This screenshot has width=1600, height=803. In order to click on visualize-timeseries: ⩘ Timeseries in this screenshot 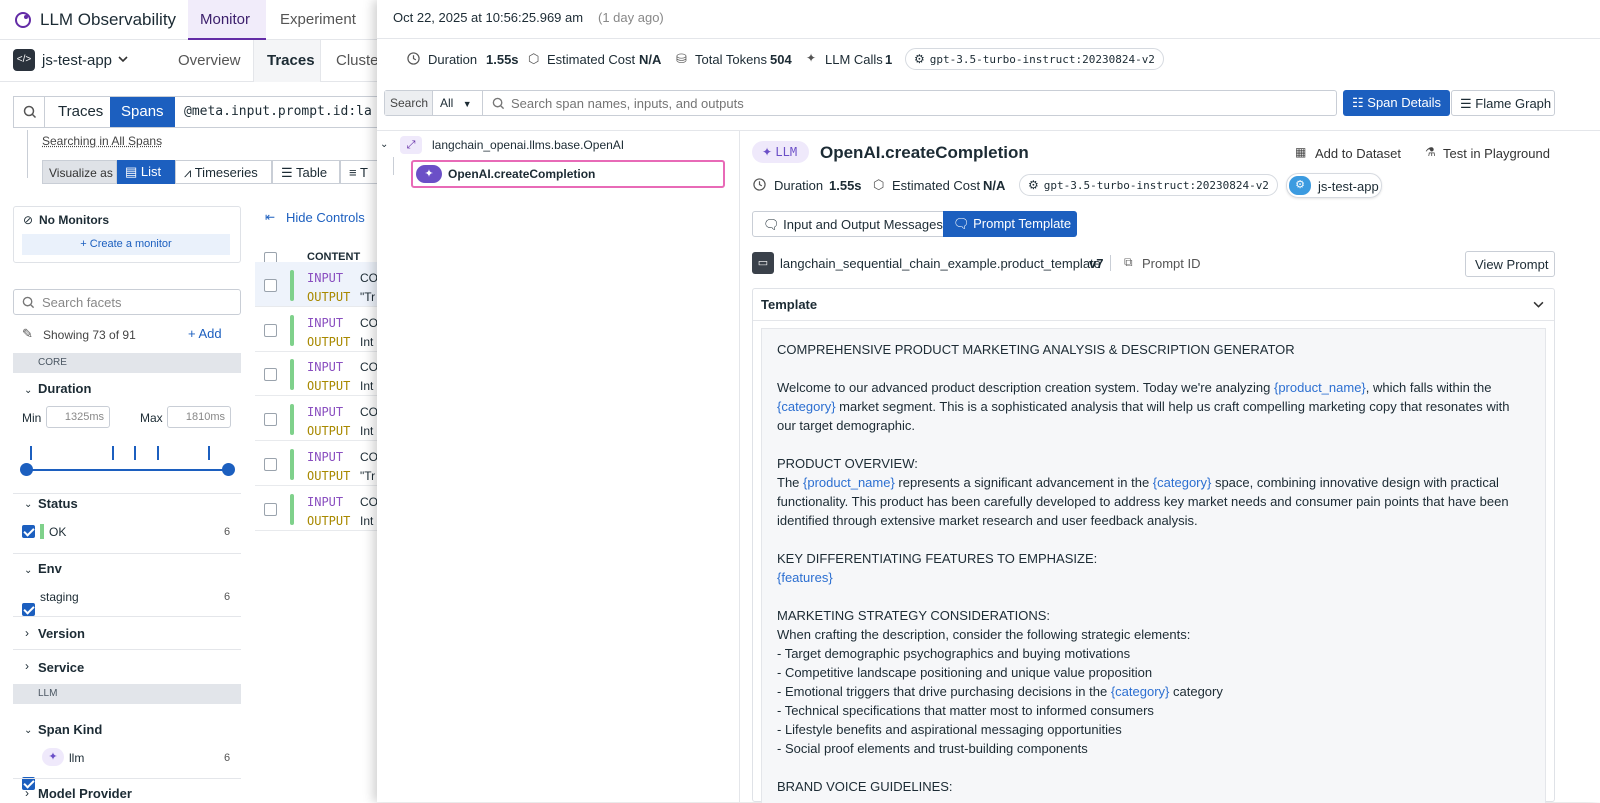, I will do `click(223, 172)`.